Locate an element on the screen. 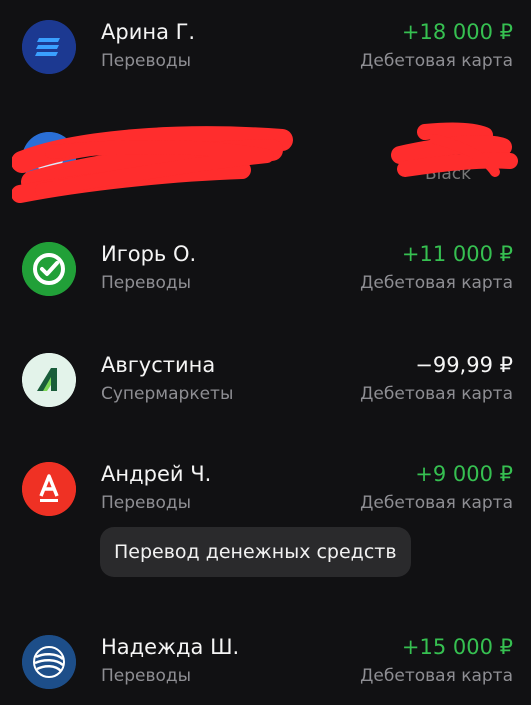 The width and height of the screenshot is (531, 705). transaction-name: Арина Г. is located at coordinates (148, 32).